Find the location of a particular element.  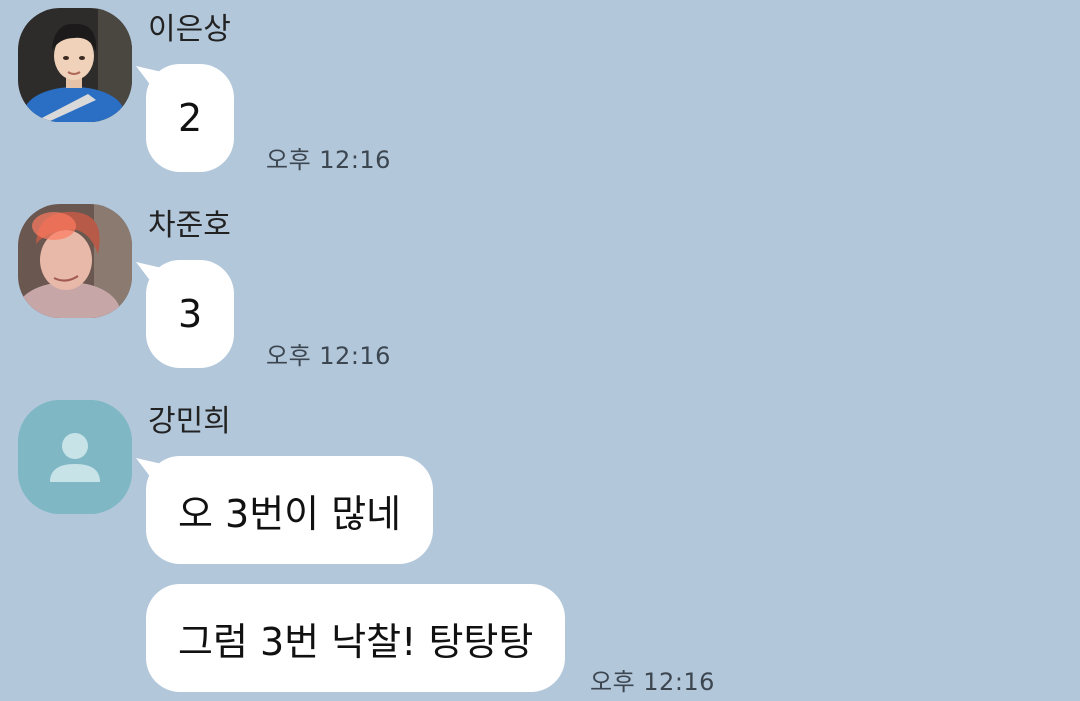

message-text: 그럼 3번 낙찰! 탕탕탕 is located at coordinates (356, 641).